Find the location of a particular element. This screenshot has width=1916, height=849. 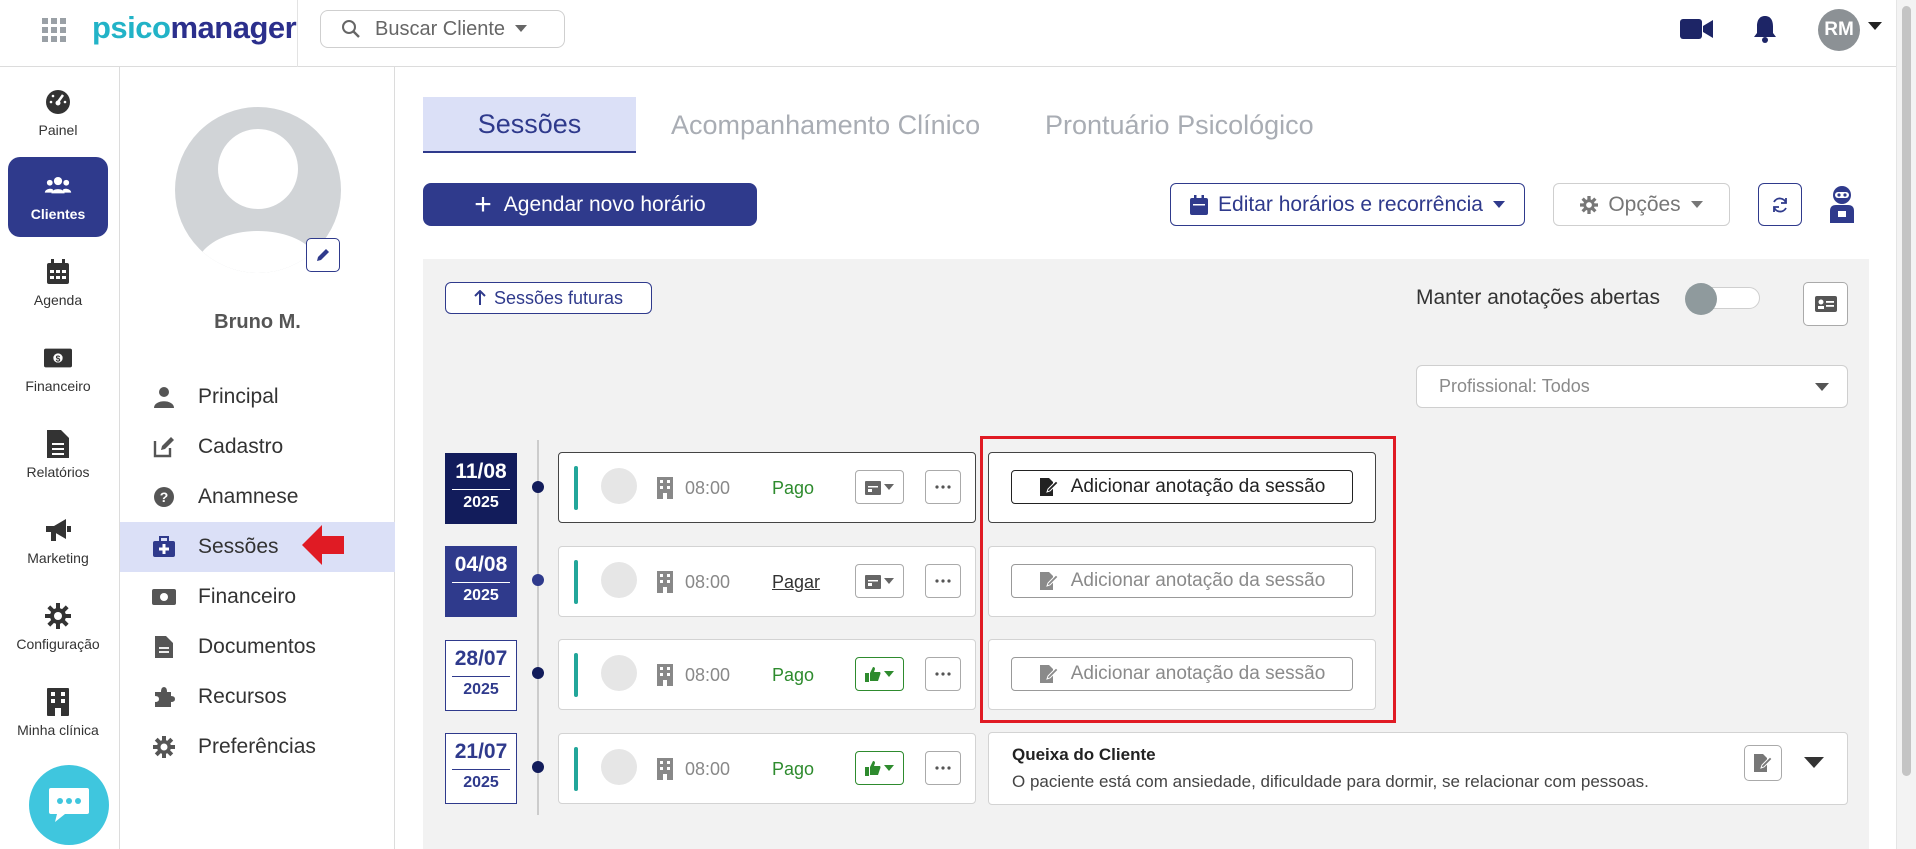

rail-item-agenda: Agenda is located at coordinates (58, 283).